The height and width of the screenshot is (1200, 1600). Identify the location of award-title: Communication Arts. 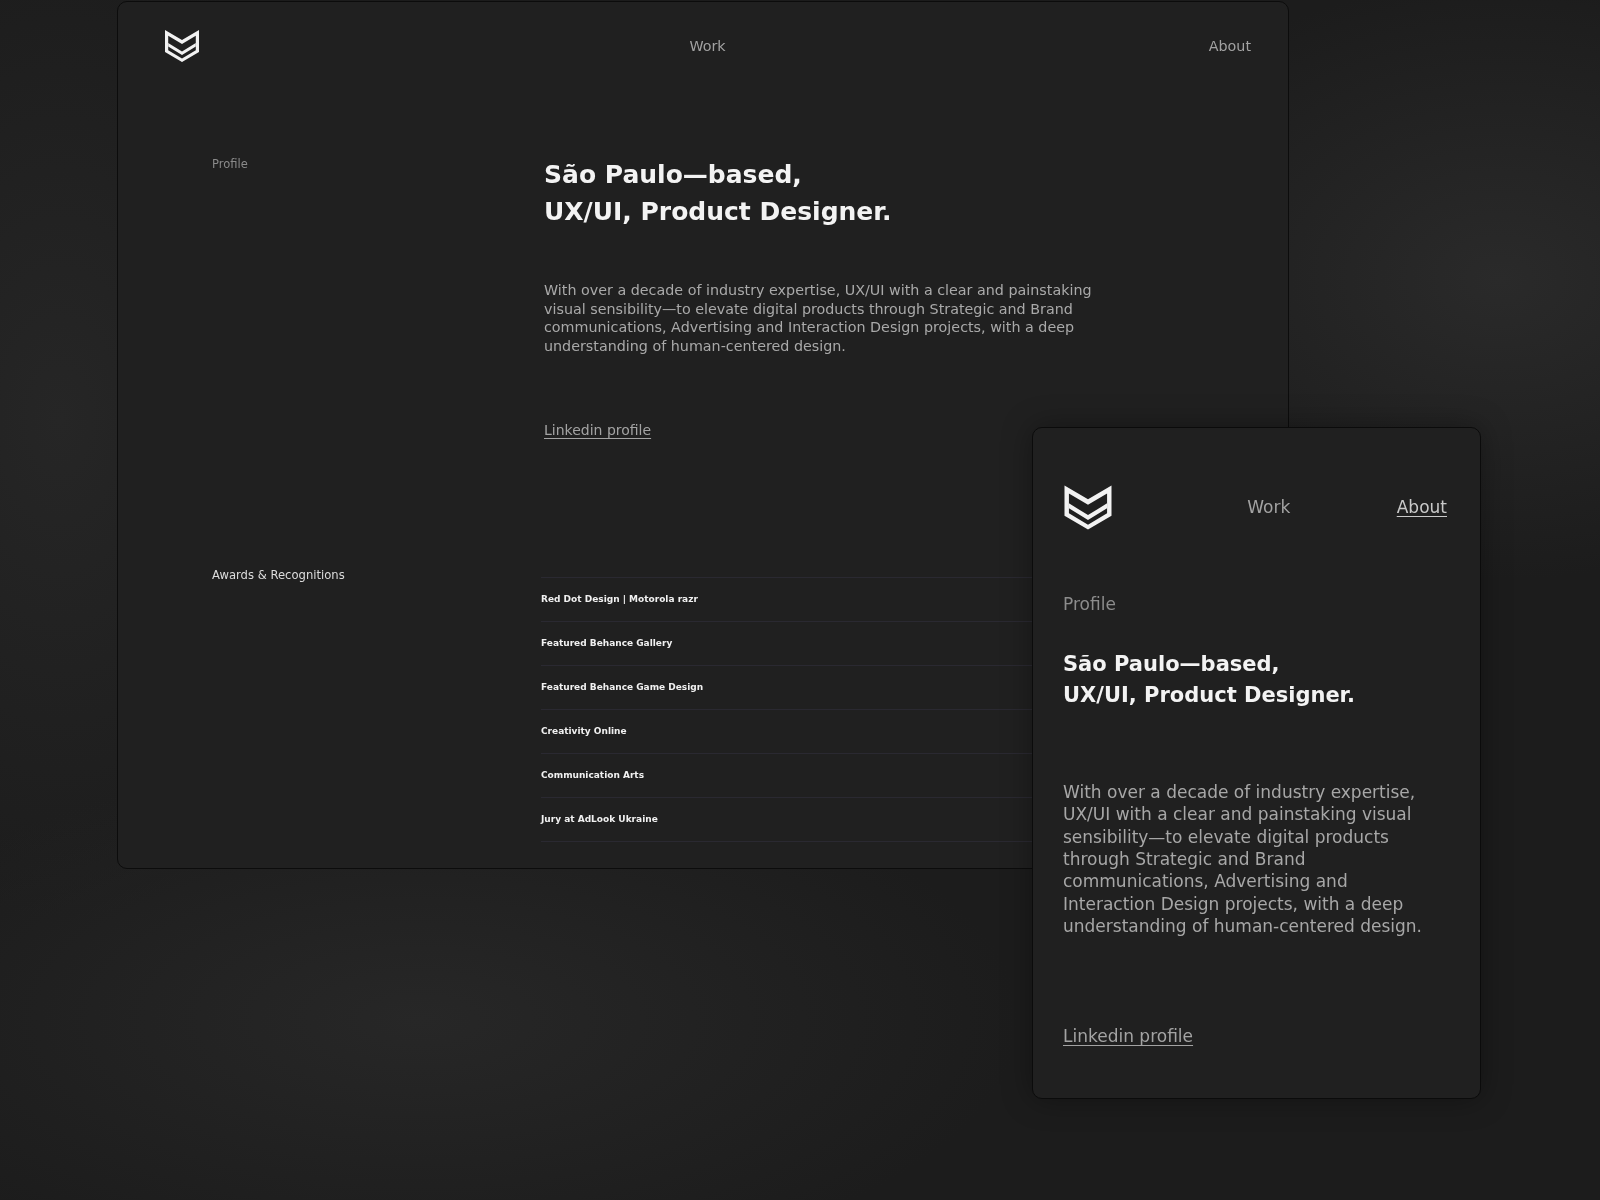
(593, 775).